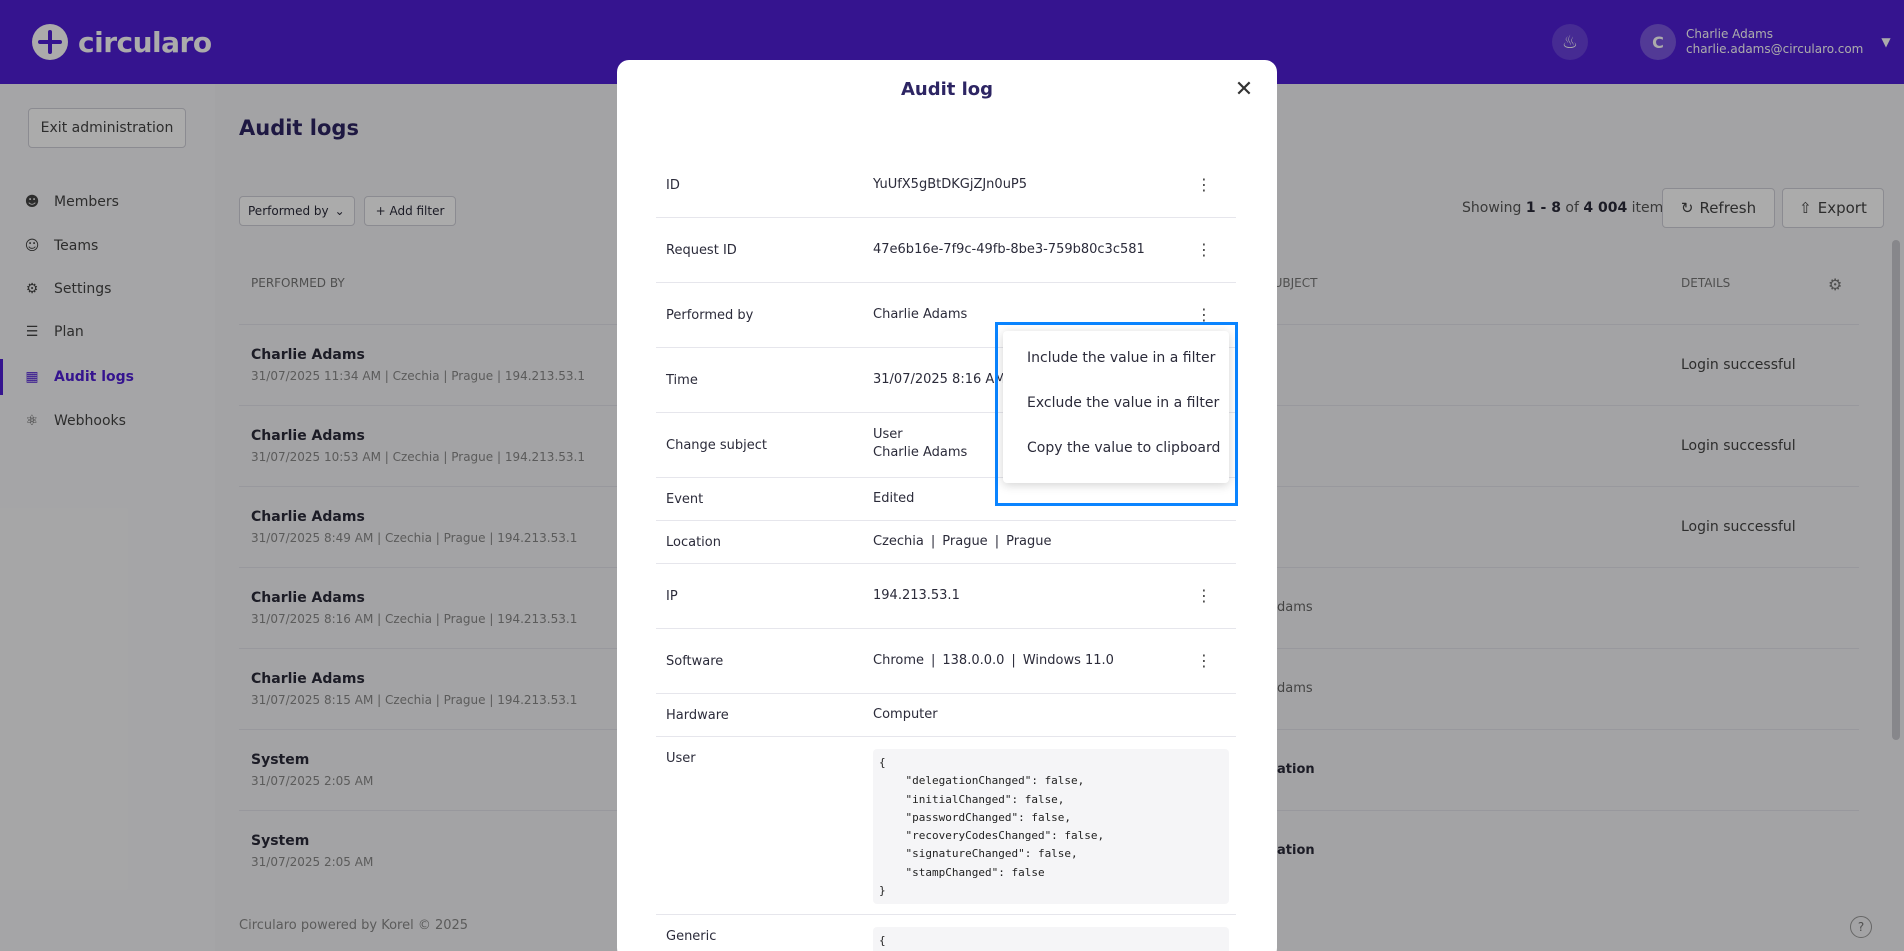 Image resolution: width=1904 pixels, height=951 pixels. Describe the element at coordinates (946, 715) in the screenshot. I see `field-row-hardware: Hardware Computer` at that location.